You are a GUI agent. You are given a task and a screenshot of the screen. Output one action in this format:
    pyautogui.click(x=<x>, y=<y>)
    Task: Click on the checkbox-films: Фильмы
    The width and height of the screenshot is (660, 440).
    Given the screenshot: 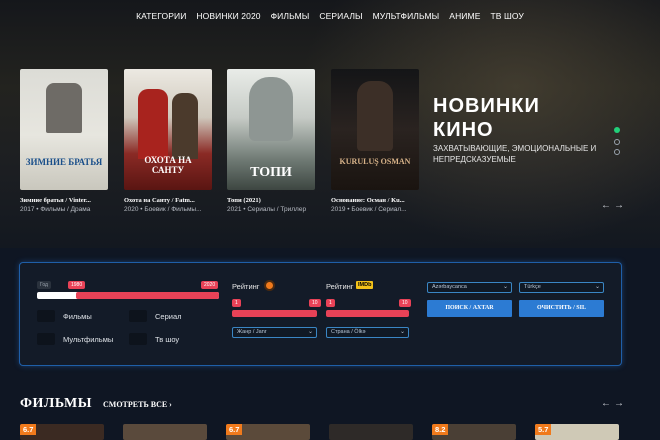 What is the action you would take?
    pyautogui.click(x=64, y=316)
    